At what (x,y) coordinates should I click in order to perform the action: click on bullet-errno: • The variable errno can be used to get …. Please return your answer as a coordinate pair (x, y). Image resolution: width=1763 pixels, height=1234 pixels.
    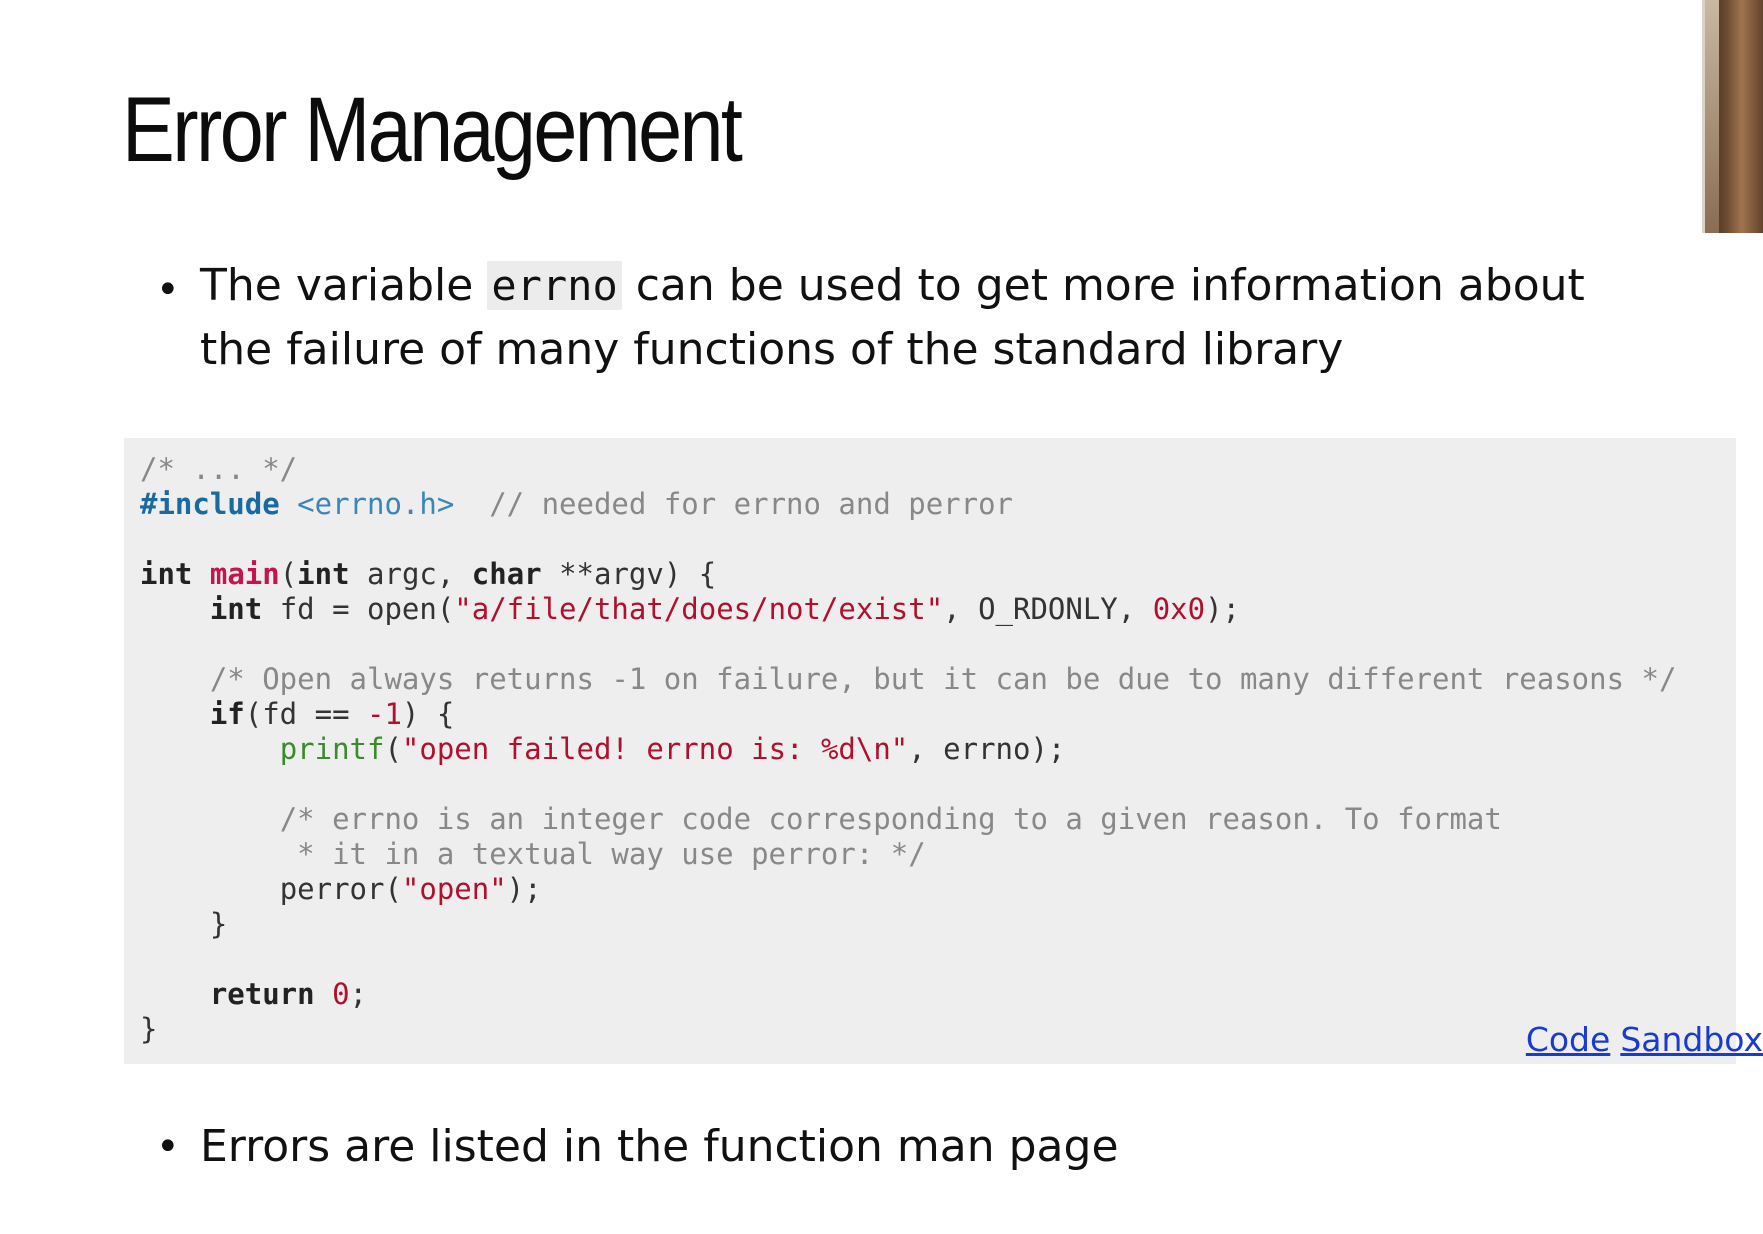
    Looking at the image, I should click on (888, 318).